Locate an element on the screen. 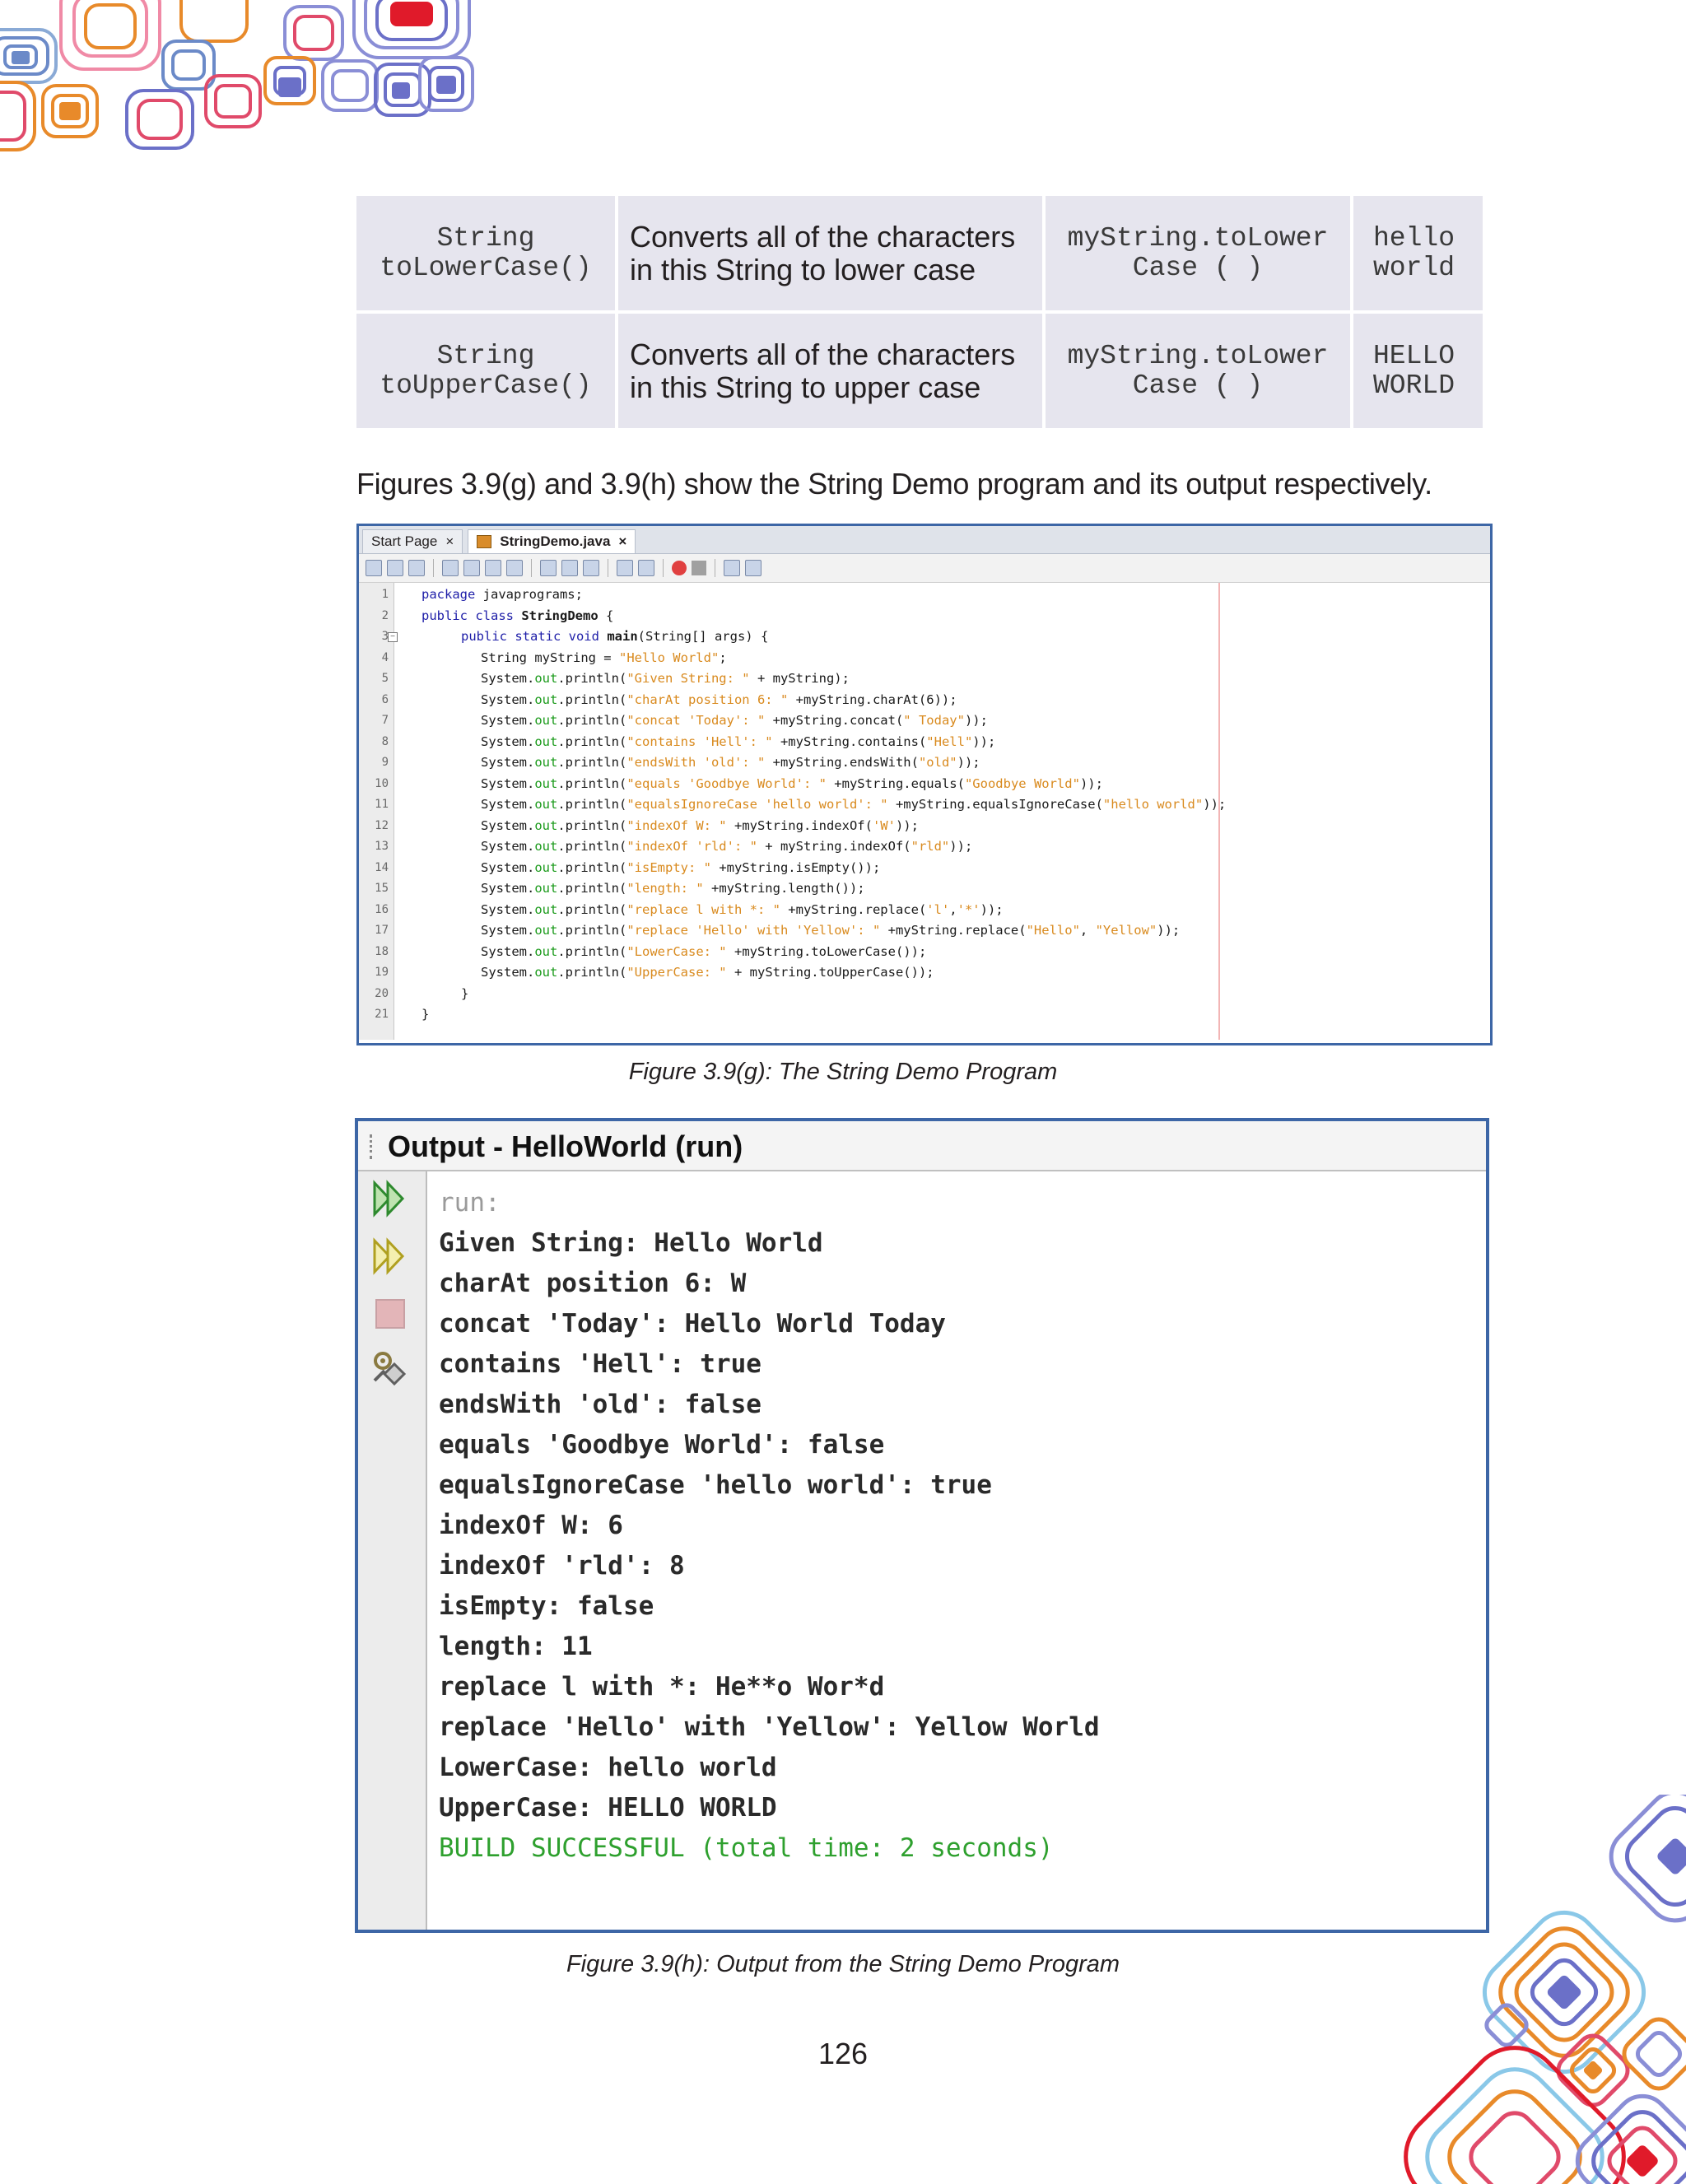  previous-bookmark-icon is located at coordinates (549, 568).